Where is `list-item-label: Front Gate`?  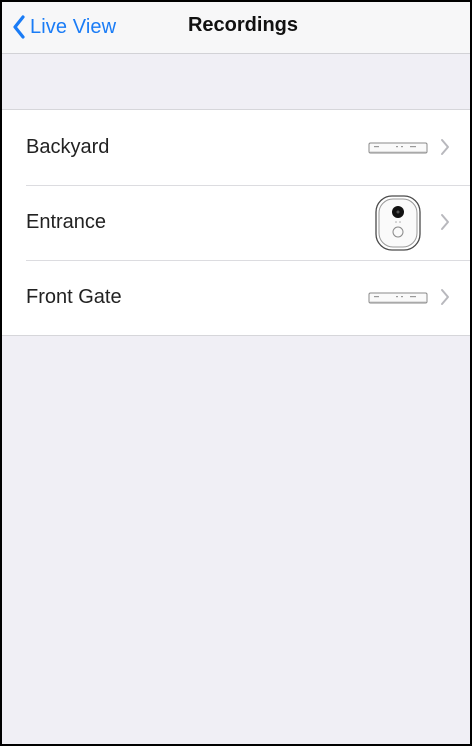 list-item-label: Front Gate is located at coordinates (74, 297).